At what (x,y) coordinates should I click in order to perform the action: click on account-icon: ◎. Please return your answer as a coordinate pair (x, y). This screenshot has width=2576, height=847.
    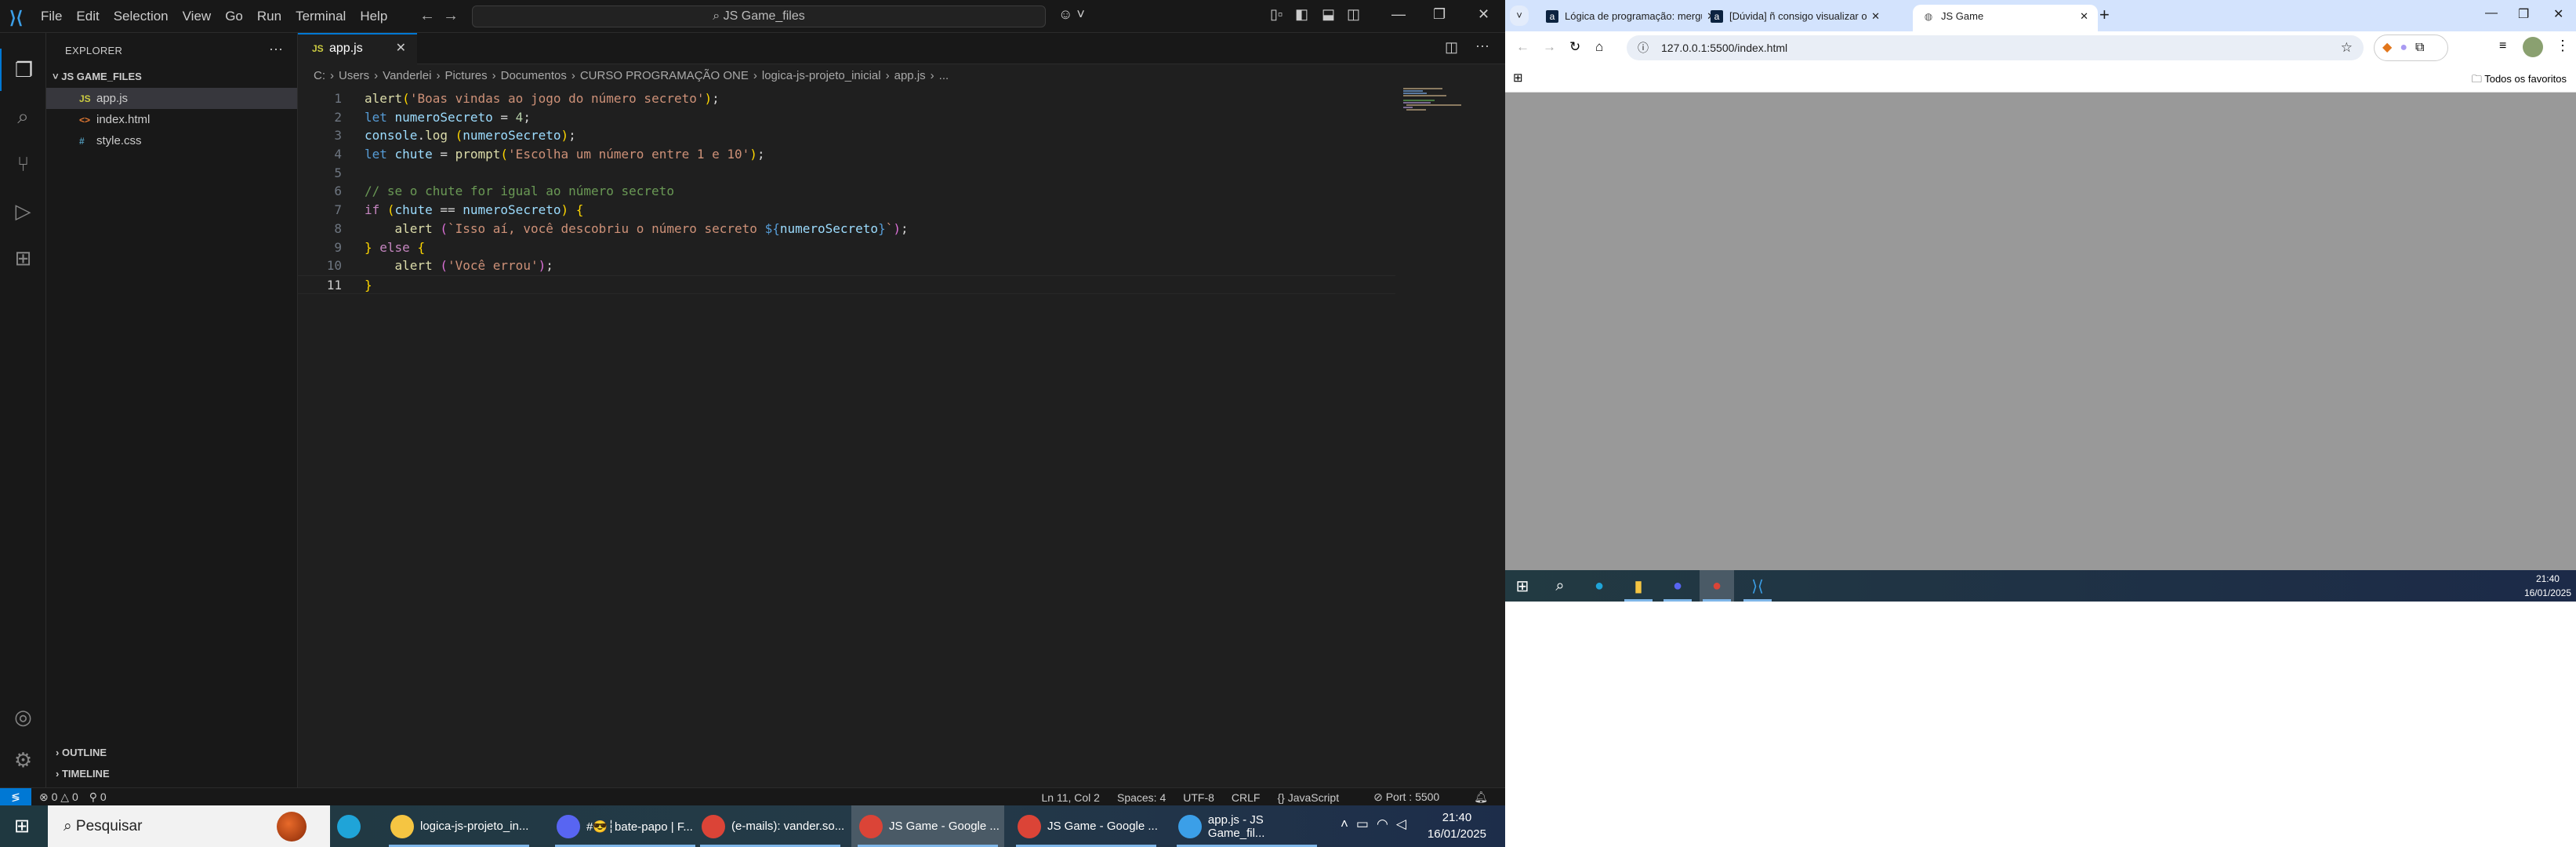
    Looking at the image, I should click on (23, 717).